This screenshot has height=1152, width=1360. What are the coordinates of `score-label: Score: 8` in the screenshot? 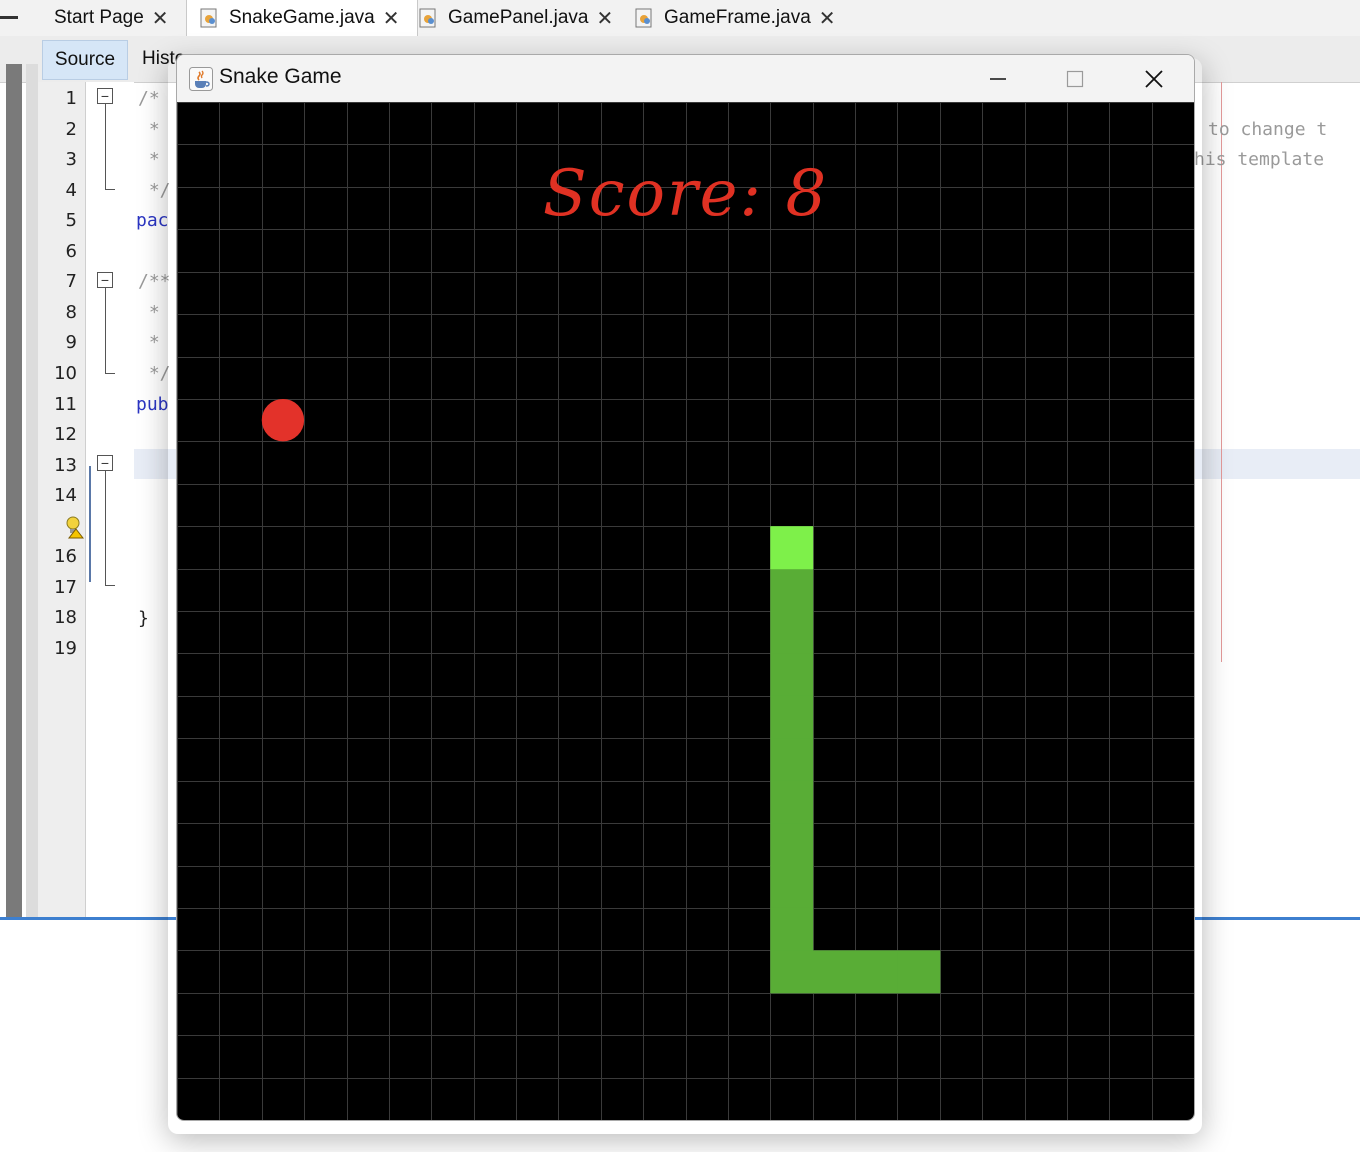 It's located at (685, 194).